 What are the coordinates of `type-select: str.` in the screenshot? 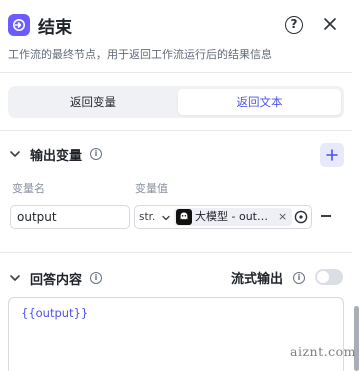 It's located at (155, 217).